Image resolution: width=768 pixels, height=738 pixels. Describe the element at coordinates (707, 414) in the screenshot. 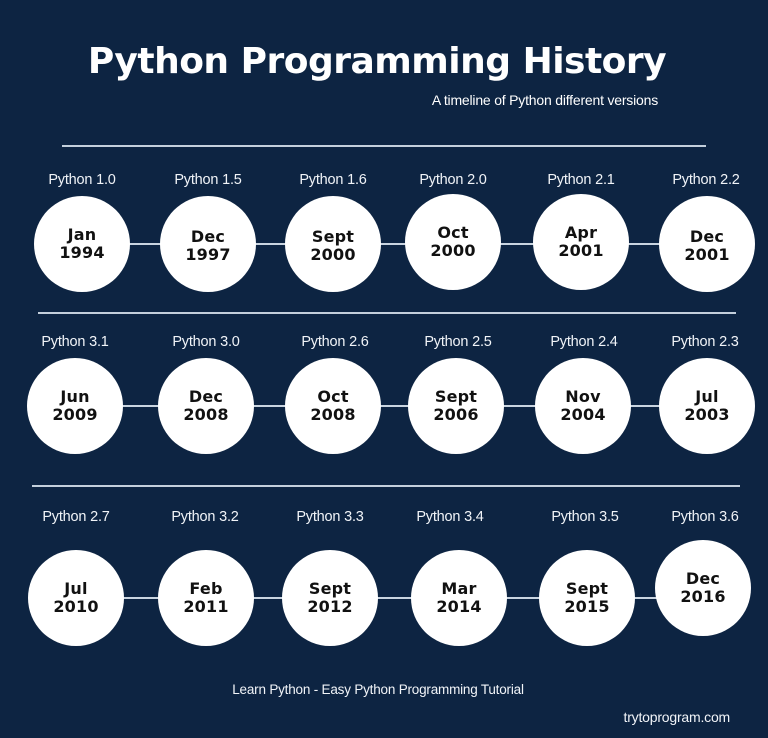

I see `release-year: 2003` at that location.